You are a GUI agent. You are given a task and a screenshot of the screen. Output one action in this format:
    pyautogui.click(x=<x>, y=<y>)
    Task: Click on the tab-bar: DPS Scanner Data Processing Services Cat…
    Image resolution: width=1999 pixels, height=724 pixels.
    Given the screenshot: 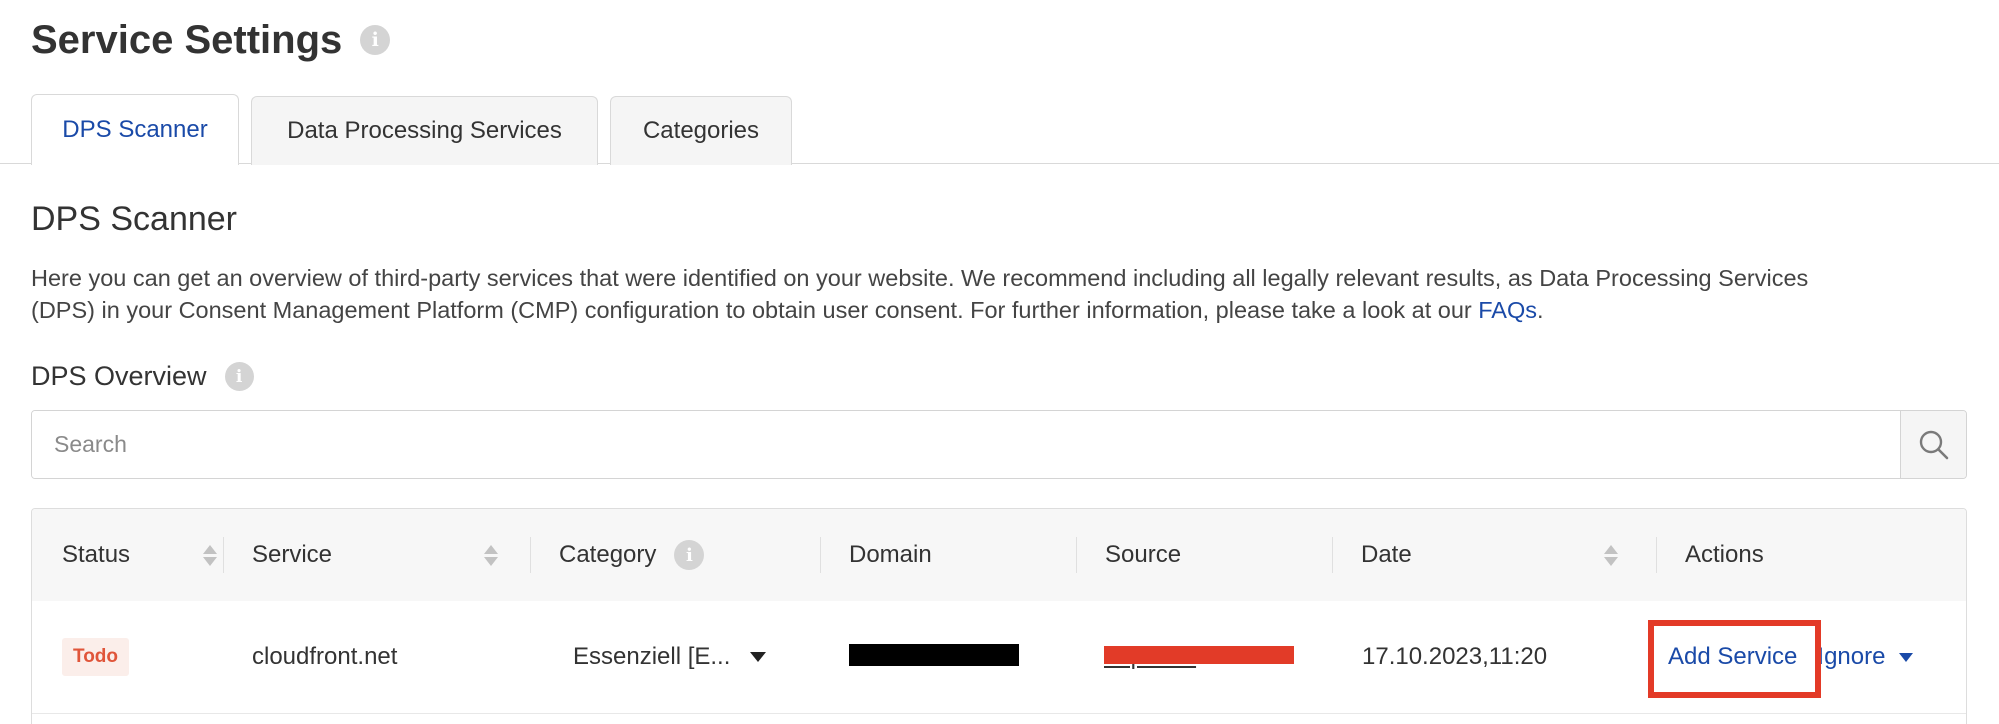 What is the action you would take?
    pyautogui.click(x=417, y=129)
    